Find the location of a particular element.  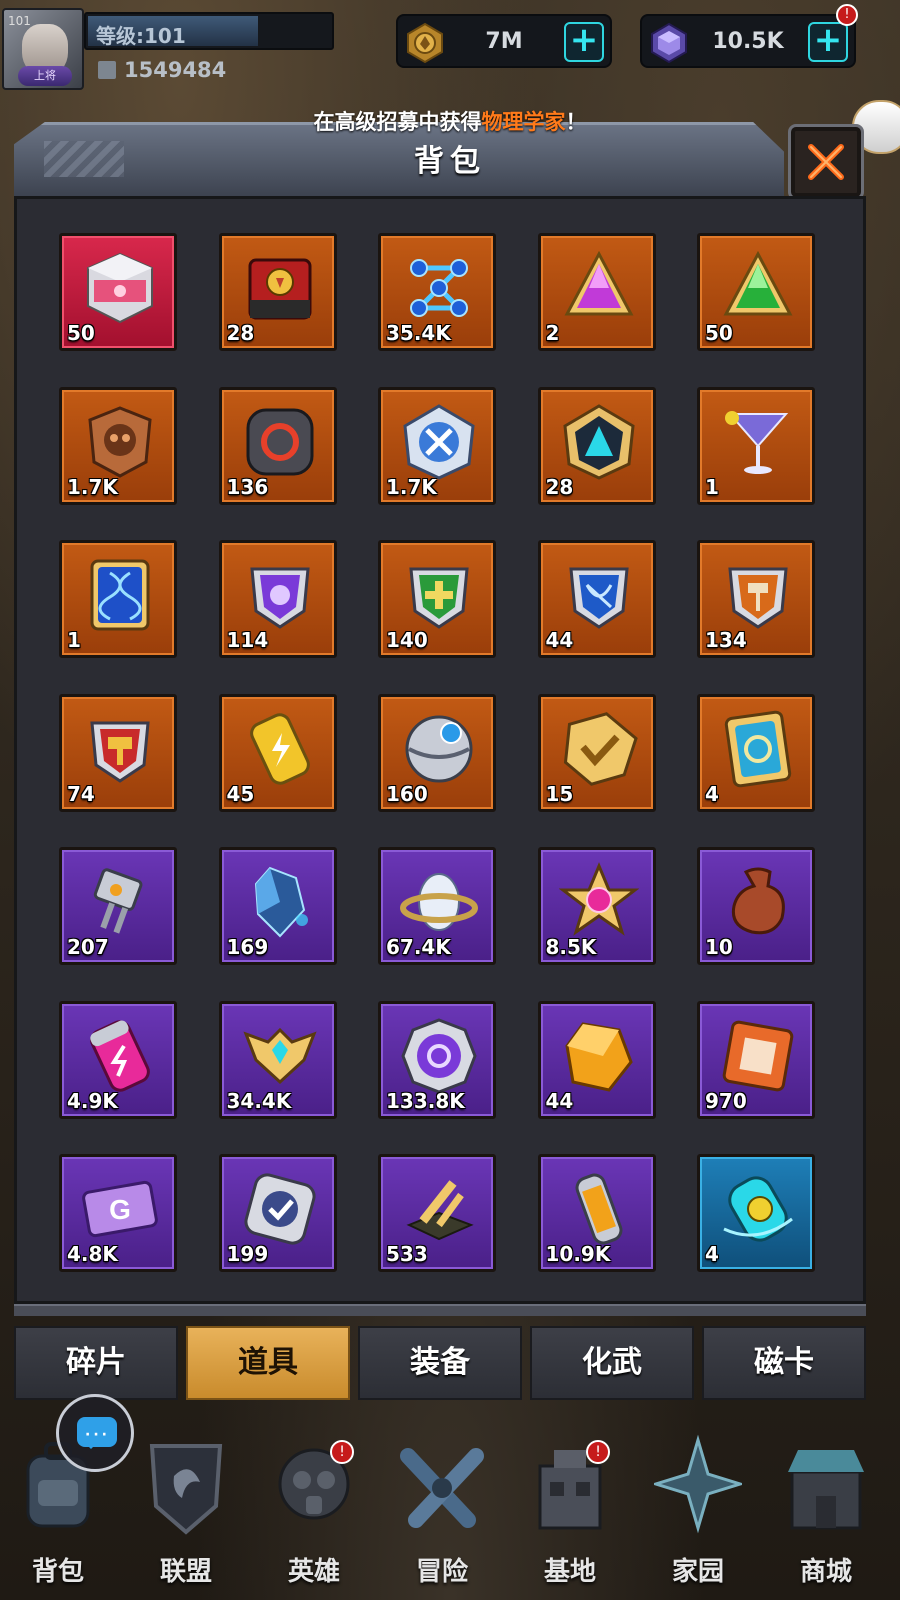

svg-text: G is located at coordinates (120, 1209).